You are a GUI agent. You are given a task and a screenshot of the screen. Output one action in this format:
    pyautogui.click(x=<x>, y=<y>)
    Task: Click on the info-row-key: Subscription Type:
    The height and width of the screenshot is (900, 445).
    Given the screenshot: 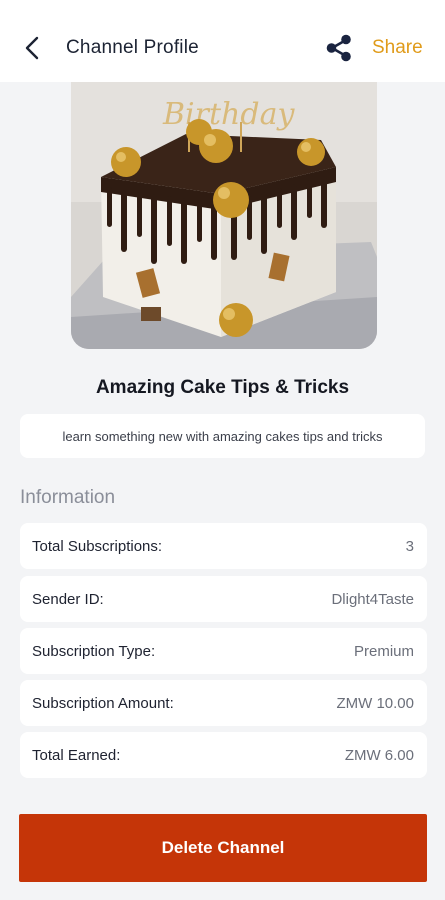 What is the action you would take?
    pyautogui.click(x=94, y=651)
    